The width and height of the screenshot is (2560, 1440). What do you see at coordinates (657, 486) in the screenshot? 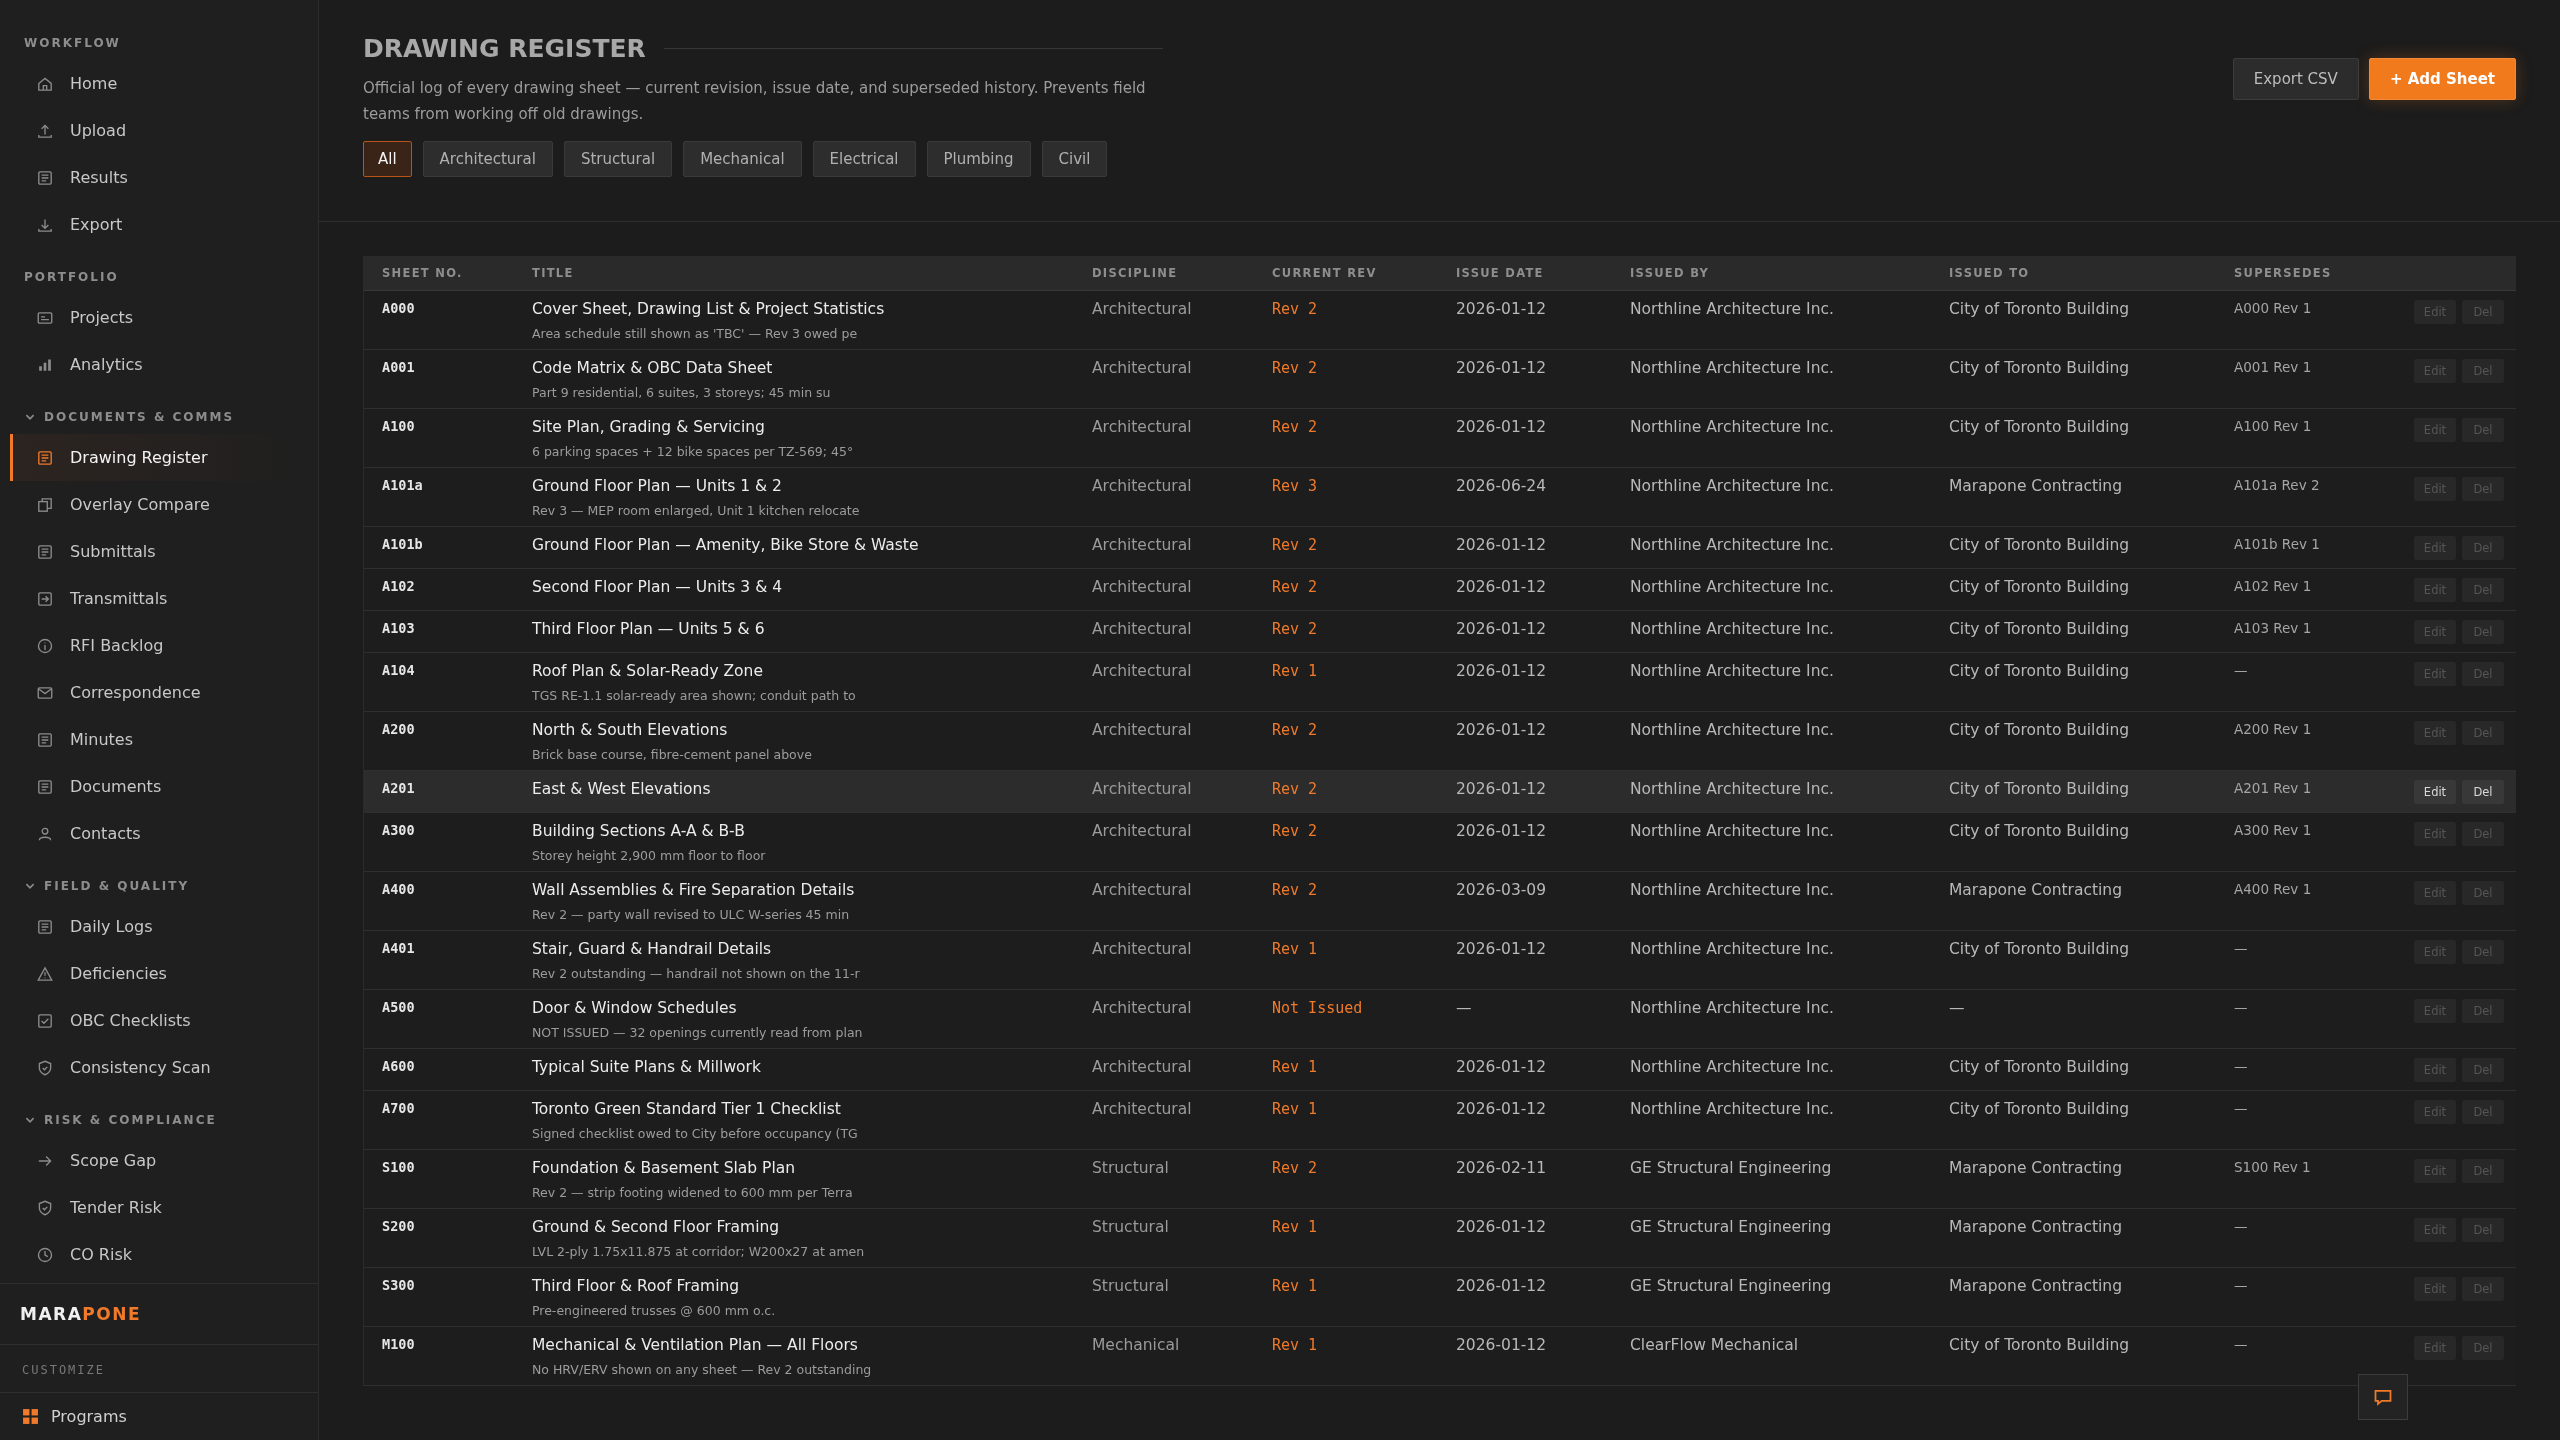
I see `sheet-title: Ground Floor Plan — Units 1 & 2` at bounding box center [657, 486].